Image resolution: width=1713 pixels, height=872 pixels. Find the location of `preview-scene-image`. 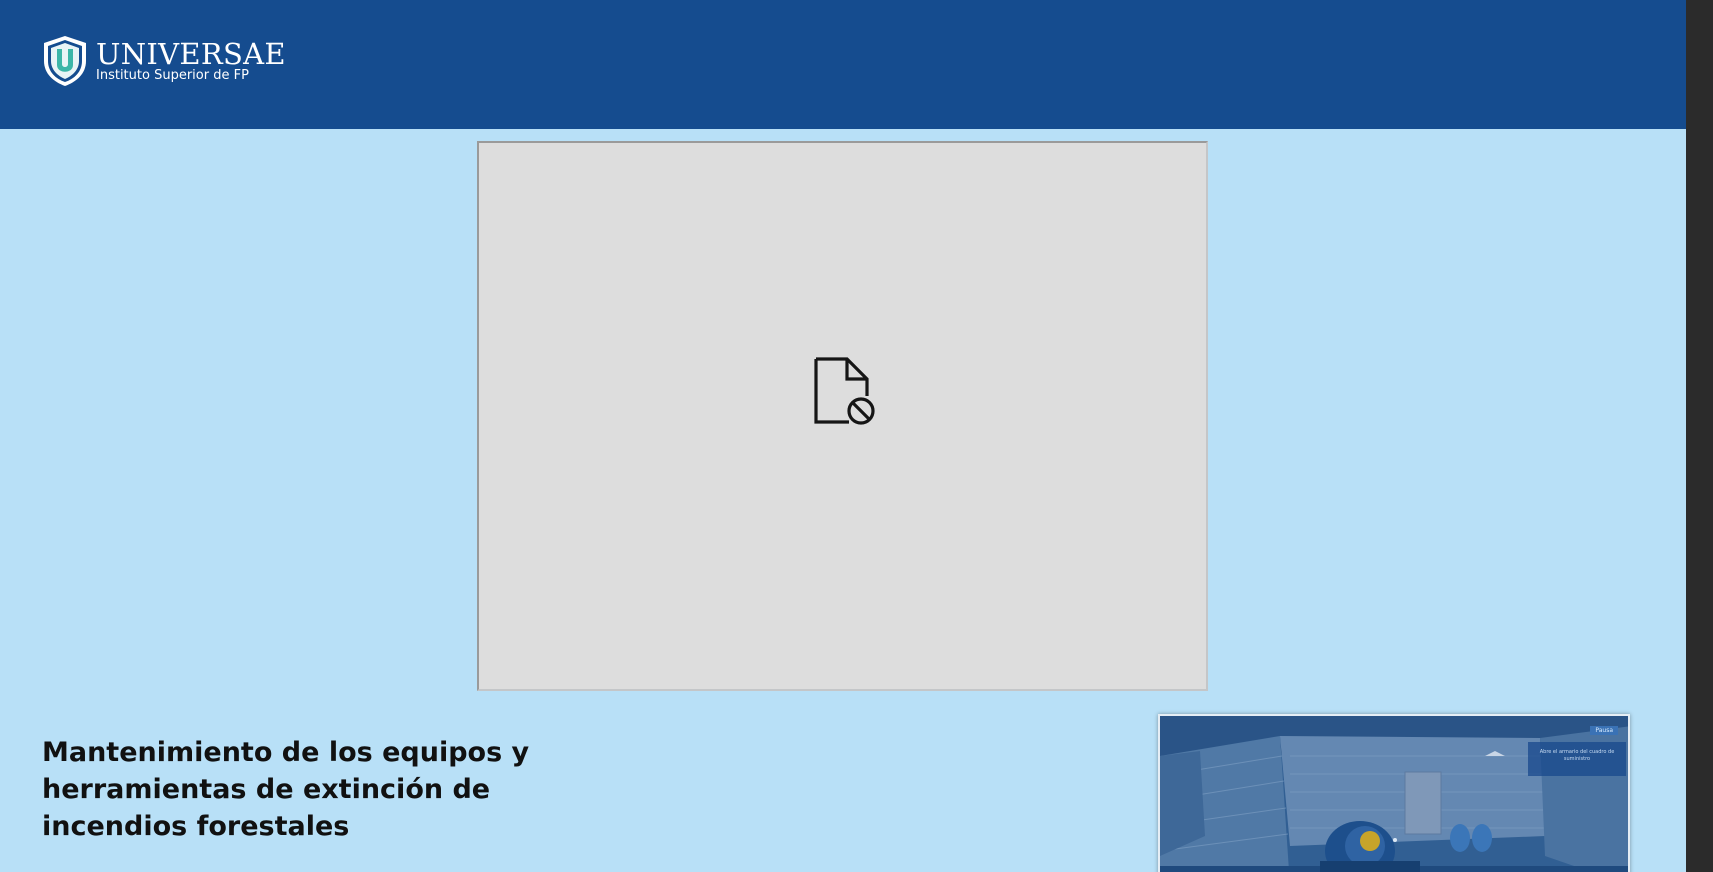

preview-scene-image is located at coordinates (1394, 794).